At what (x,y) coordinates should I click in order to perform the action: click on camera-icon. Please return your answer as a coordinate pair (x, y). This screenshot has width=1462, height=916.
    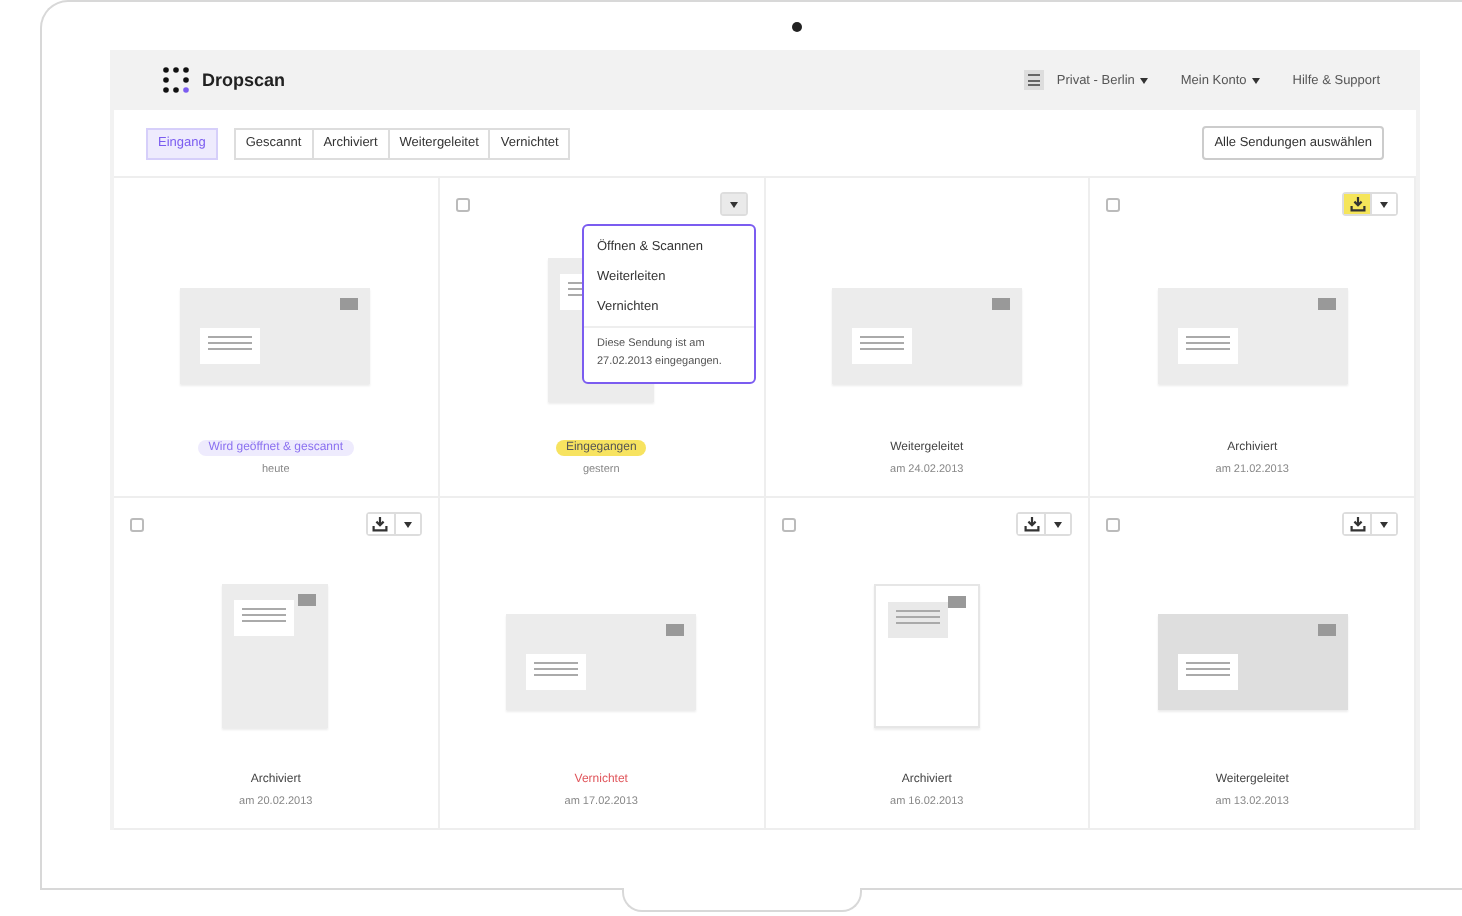
    Looking at the image, I should click on (796, 26).